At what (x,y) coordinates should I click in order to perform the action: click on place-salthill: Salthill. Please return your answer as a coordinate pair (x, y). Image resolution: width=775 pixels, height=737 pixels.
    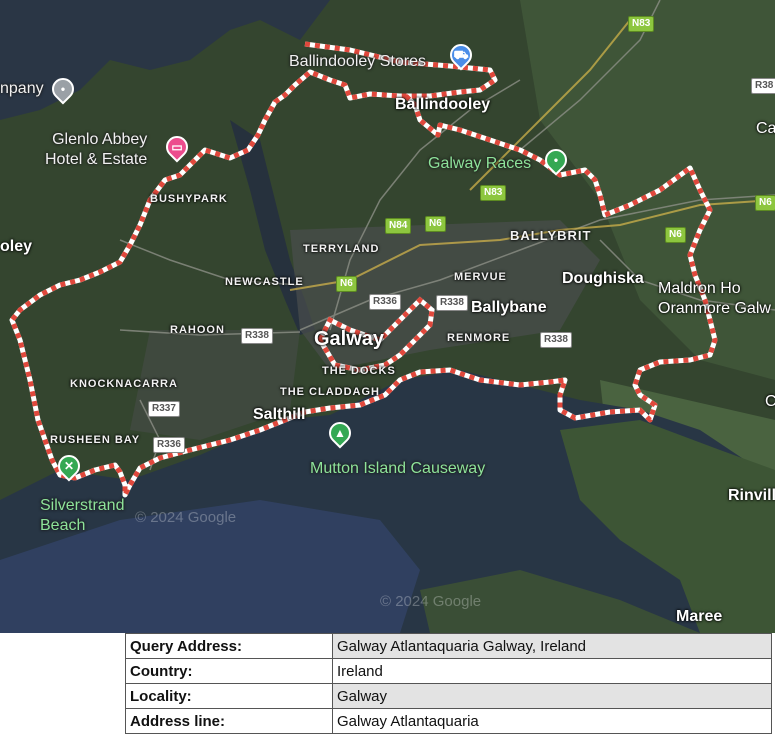
    Looking at the image, I should click on (279, 414).